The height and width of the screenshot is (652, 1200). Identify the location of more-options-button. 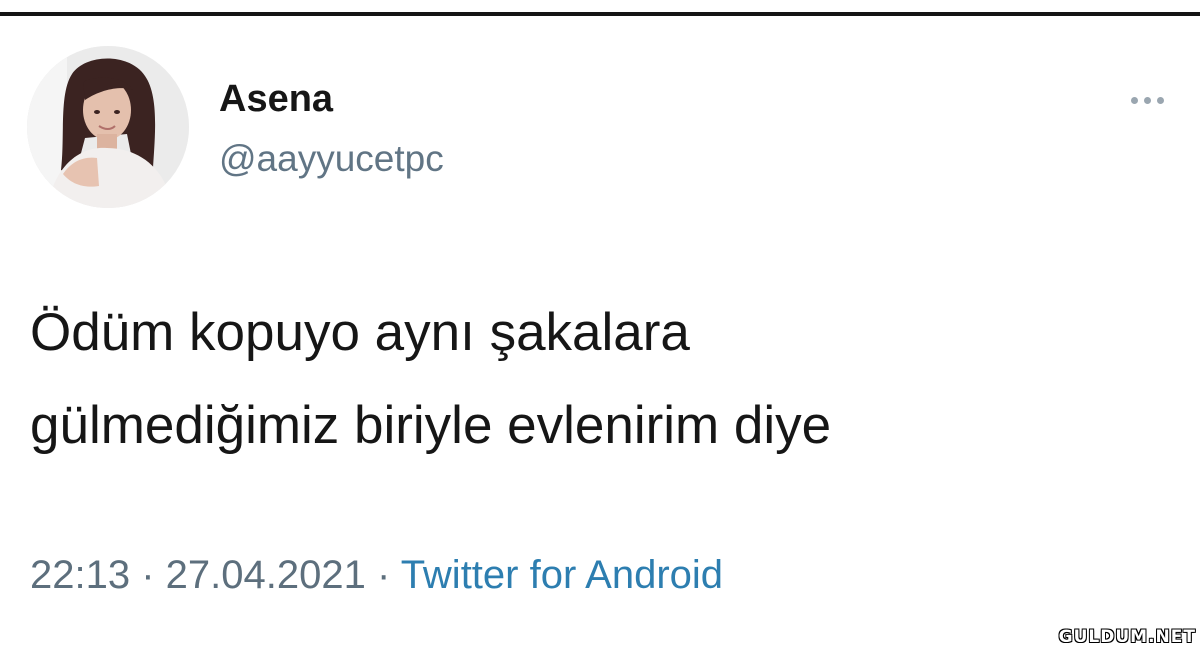
(1147, 100).